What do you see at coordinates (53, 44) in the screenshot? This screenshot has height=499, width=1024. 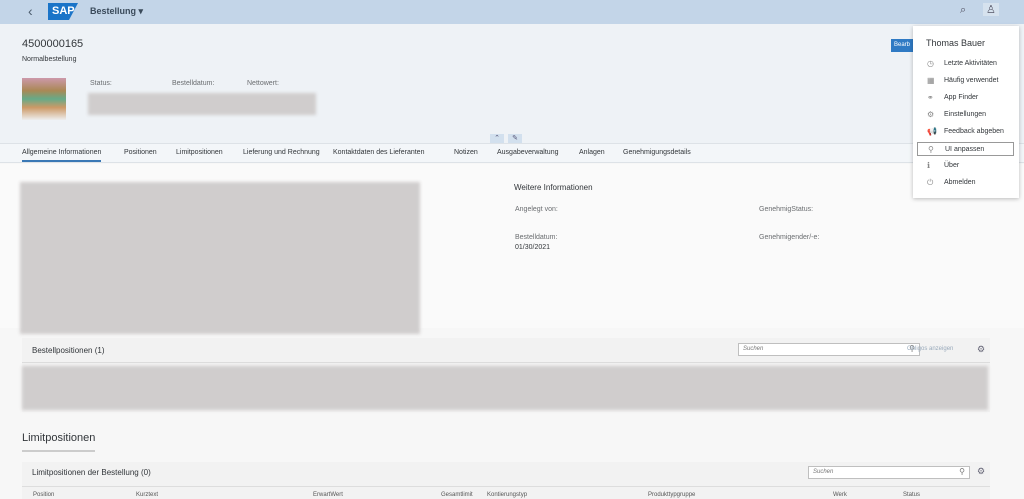 I see `order-number: 4500000165` at bounding box center [53, 44].